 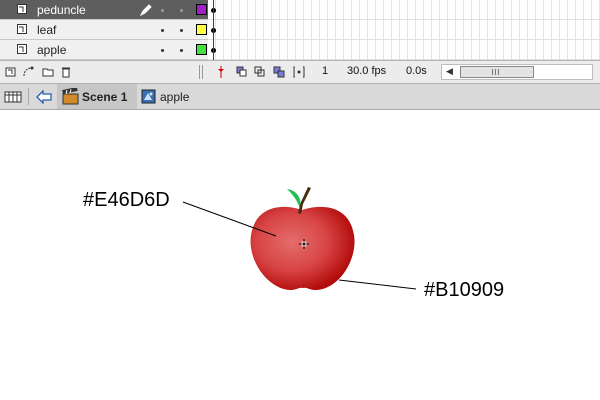 What do you see at coordinates (260, 72) in the screenshot?
I see `onion-outline-icon` at bounding box center [260, 72].